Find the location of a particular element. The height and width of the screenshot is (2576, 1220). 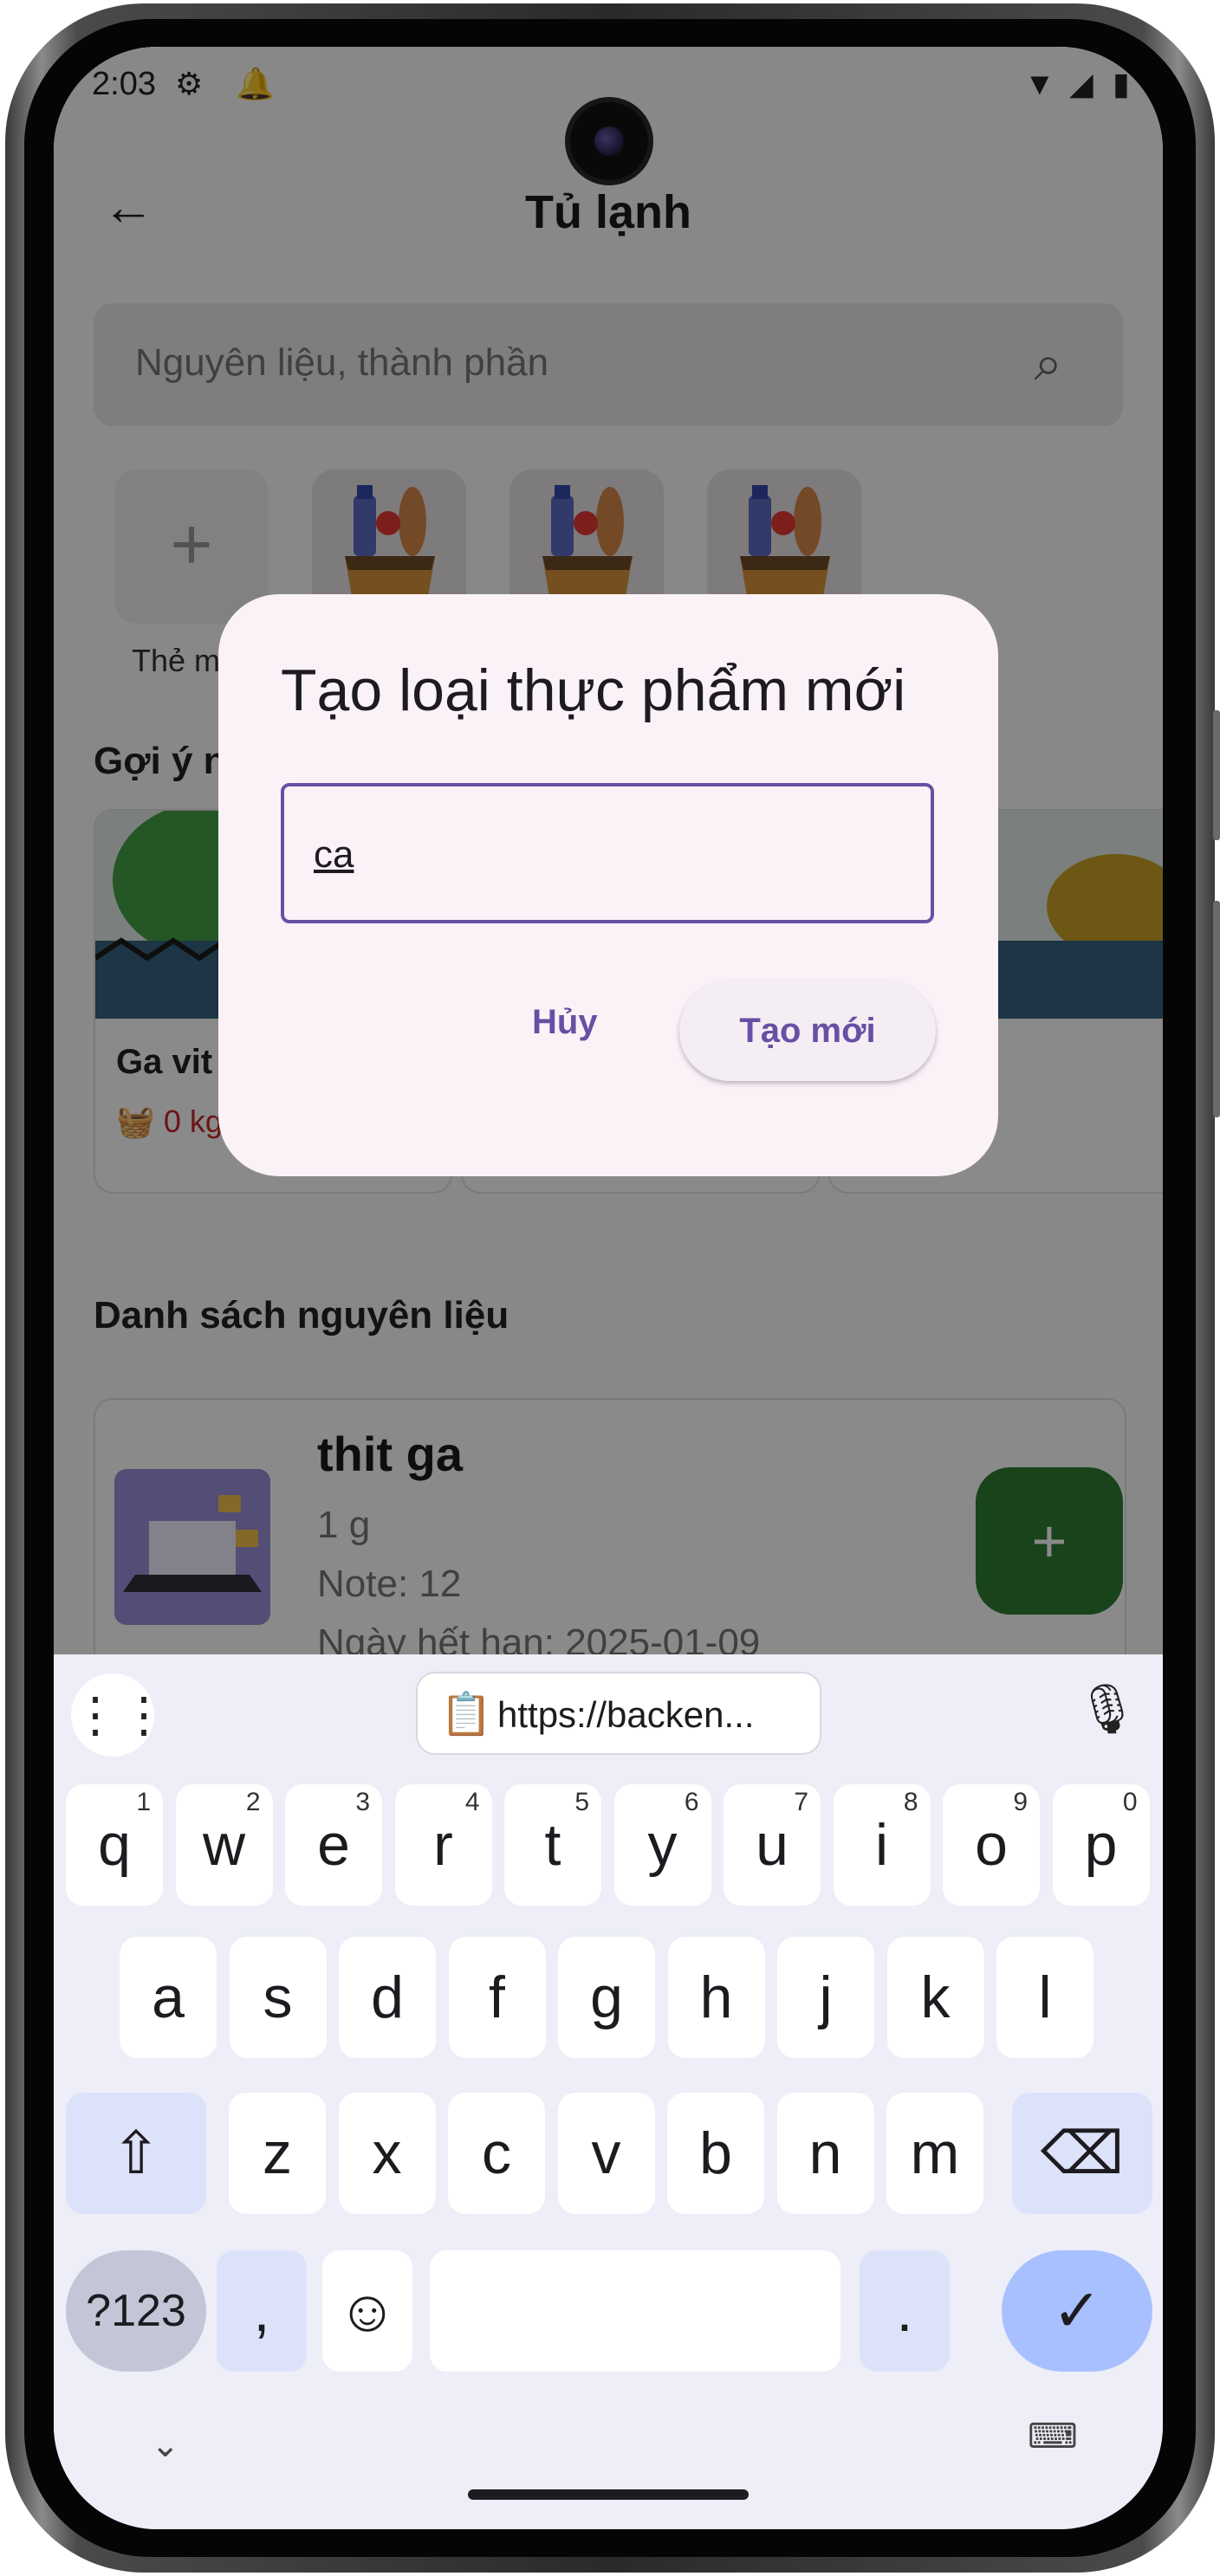

key-n: n is located at coordinates (825, 2153).